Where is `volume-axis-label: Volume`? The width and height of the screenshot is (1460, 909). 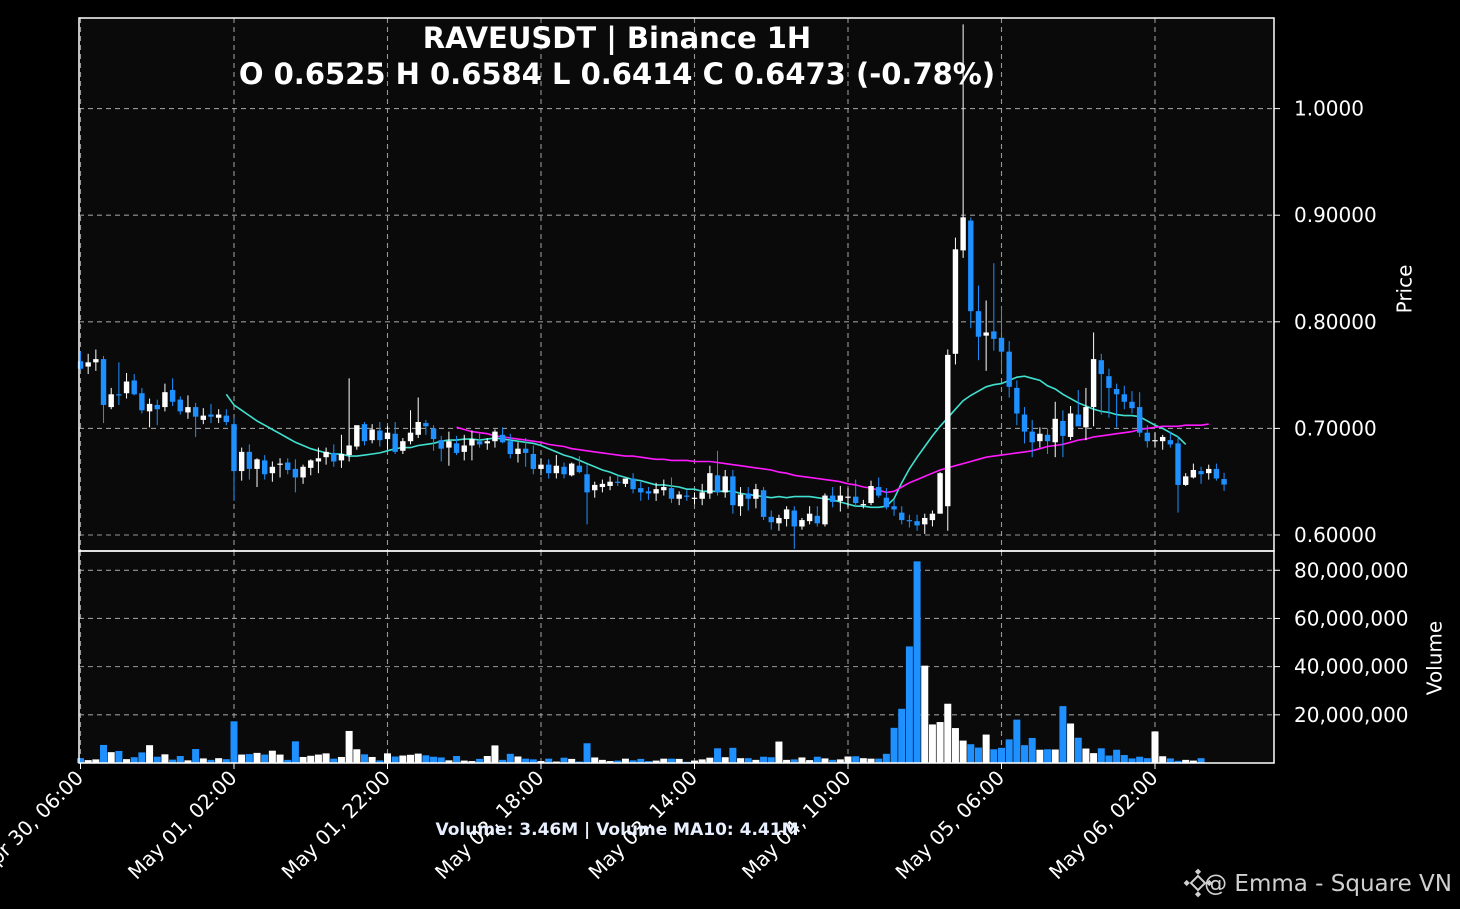
volume-axis-label: Volume is located at coordinates (1435, 658).